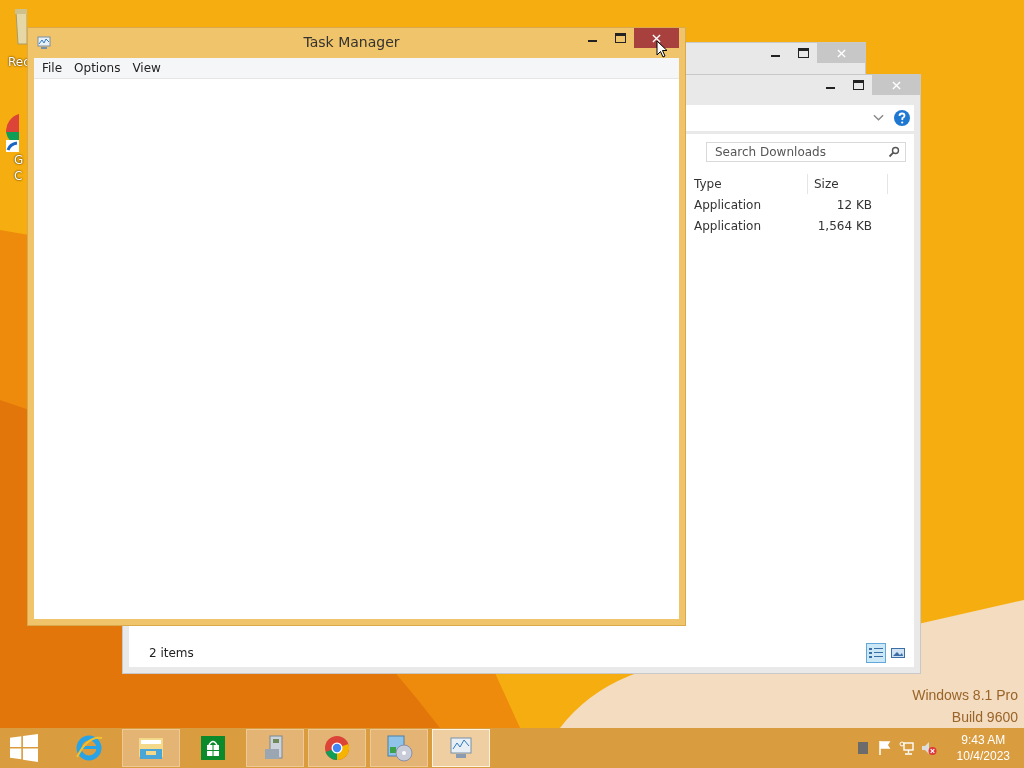  What do you see at coordinates (146, 68) in the screenshot?
I see `menu-item: View` at bounding box center [146, 68].